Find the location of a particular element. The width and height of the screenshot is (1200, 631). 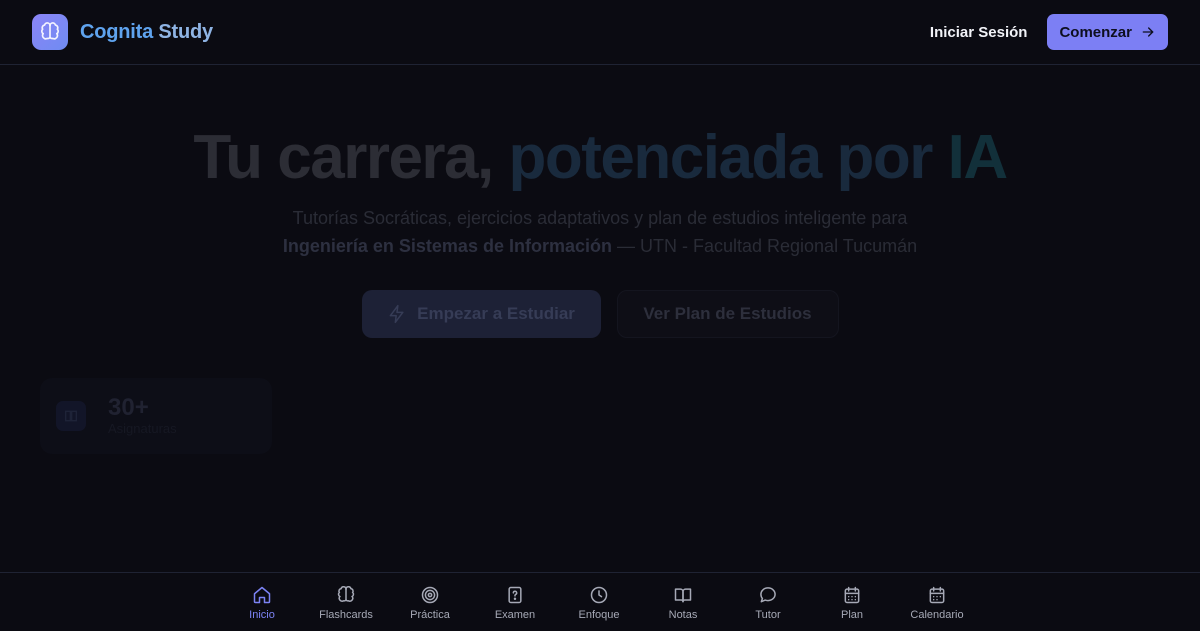

start-studying-button: Empezar a Estudiar is located at coordinates (481, 314).